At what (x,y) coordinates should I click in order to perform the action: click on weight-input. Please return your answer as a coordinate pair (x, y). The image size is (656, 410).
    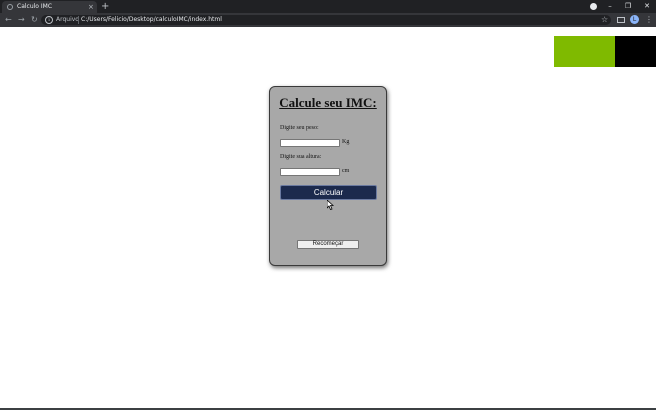
    Looking at the image, I should click on (310, 143).